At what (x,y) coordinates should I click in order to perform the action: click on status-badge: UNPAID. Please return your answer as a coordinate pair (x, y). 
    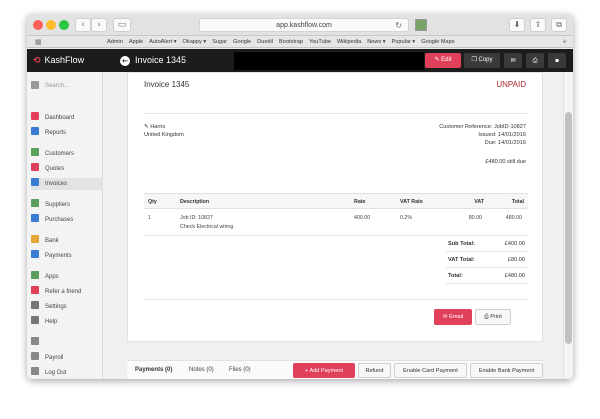
    Looking at the image, I should click on (511, 84).